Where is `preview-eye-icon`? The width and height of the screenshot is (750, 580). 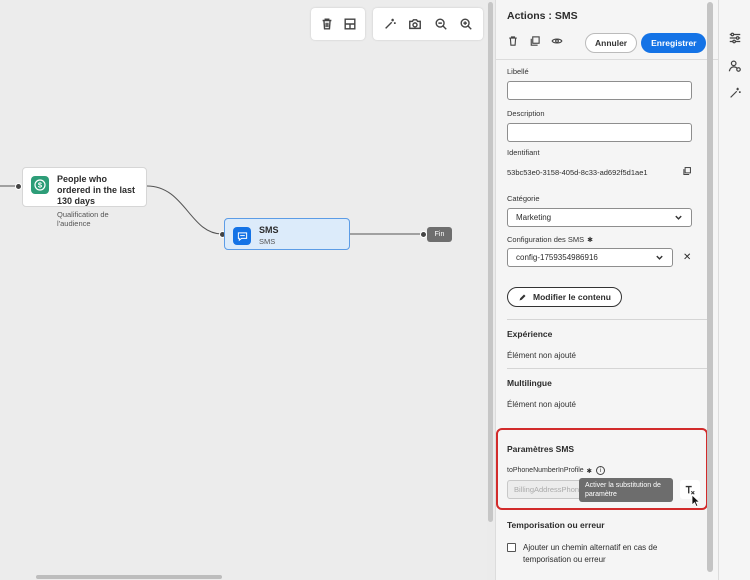
preview-eye-icon is located at coordinates (557, 43).